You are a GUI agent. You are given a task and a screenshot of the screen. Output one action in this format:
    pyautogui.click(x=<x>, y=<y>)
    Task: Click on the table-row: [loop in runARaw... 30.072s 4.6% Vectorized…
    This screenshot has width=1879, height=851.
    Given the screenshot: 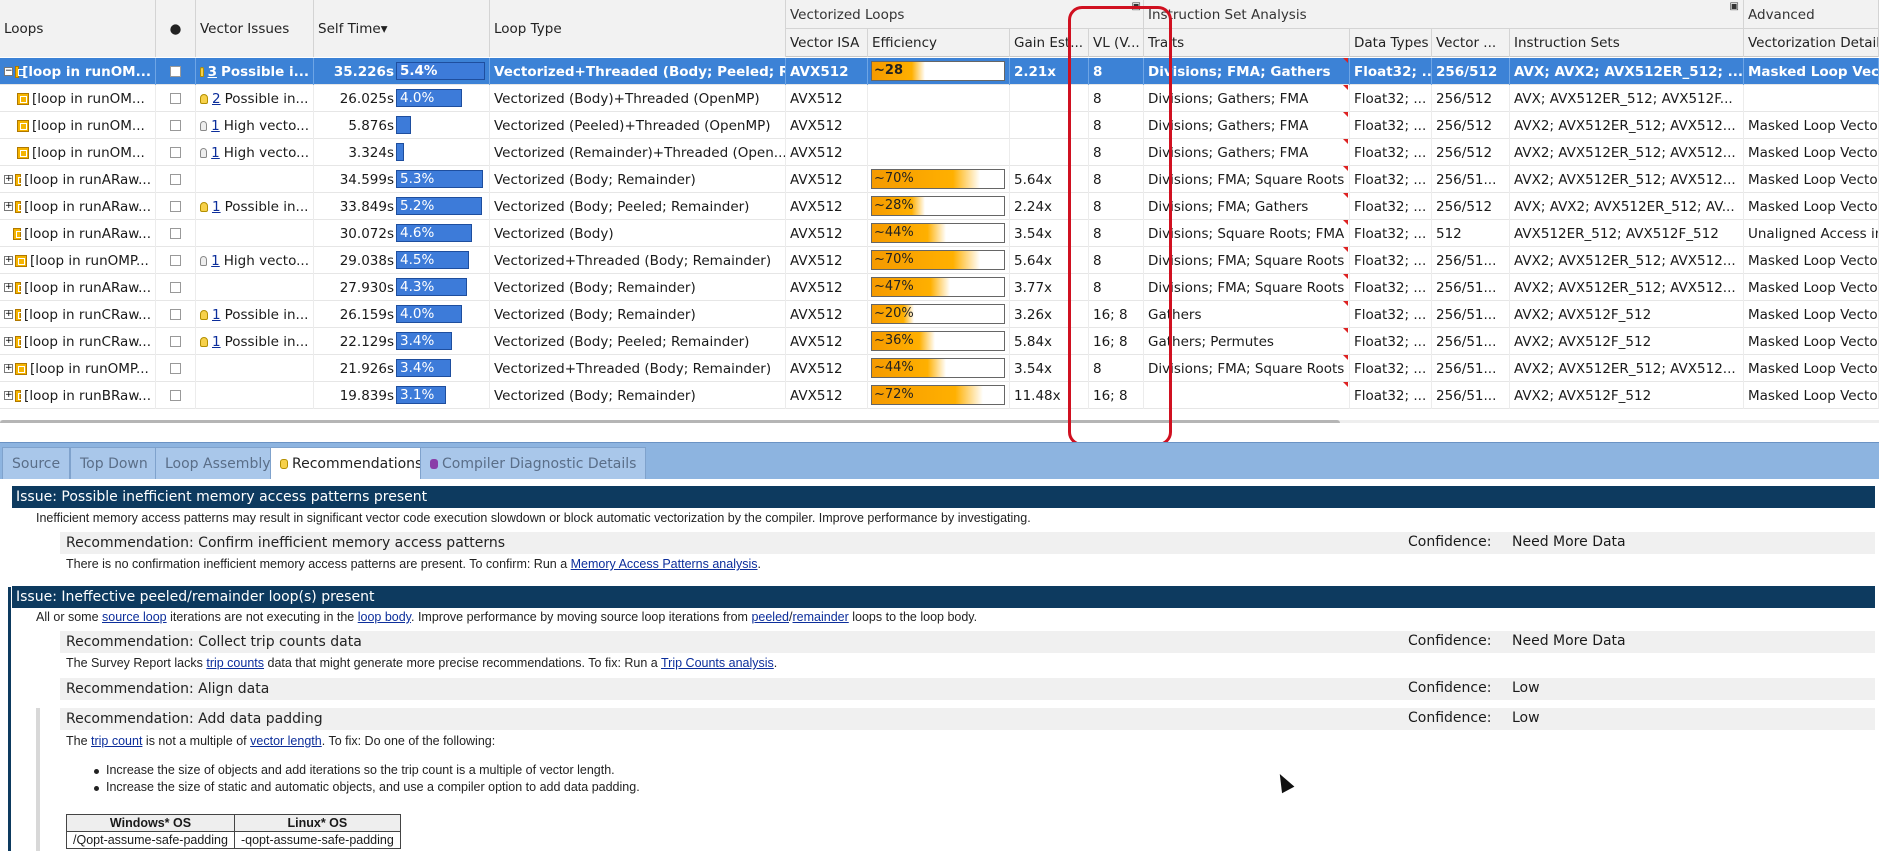 What is the action you would take?
    pyautogui.click(x=939, y=233)
    